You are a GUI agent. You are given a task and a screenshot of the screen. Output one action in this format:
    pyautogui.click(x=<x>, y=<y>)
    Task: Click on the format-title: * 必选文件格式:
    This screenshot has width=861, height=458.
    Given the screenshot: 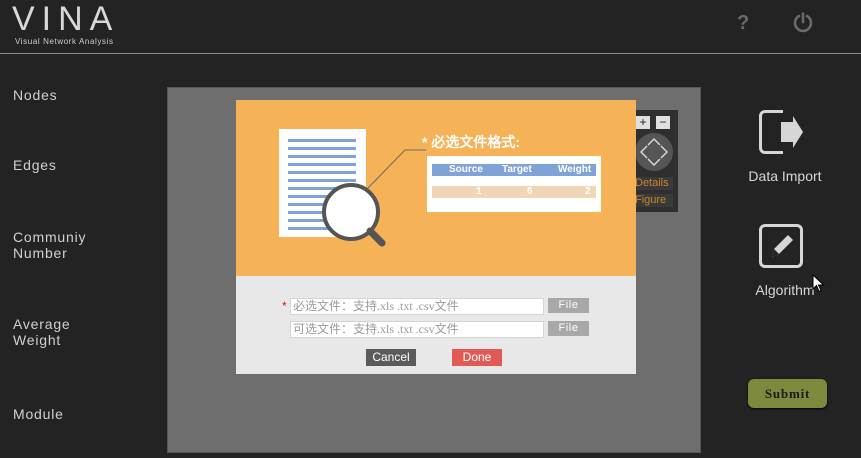 What is the action you would take?
    pyautogui.click(x=471, y=142)
    